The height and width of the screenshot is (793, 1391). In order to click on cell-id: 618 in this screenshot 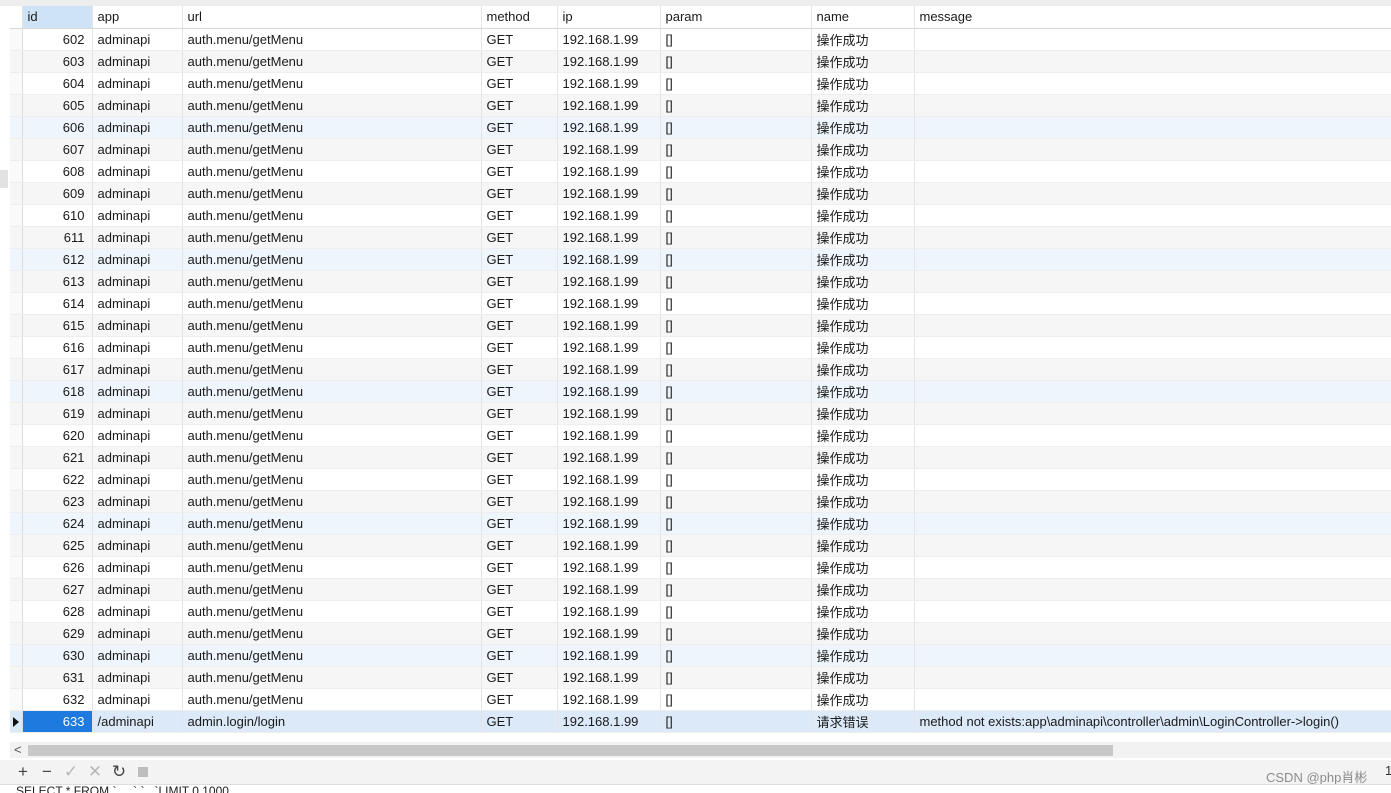, I will do `click(57, 391)`.